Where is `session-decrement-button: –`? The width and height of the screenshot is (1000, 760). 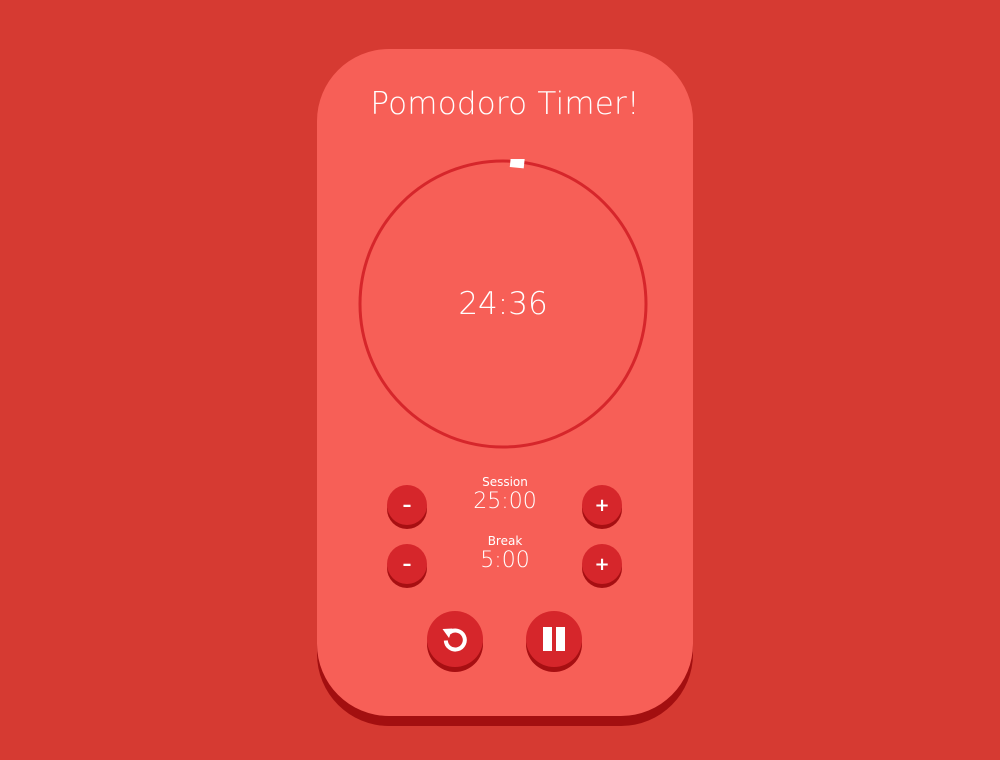 session-decrement-button: – is located at coordinates (407, 505).